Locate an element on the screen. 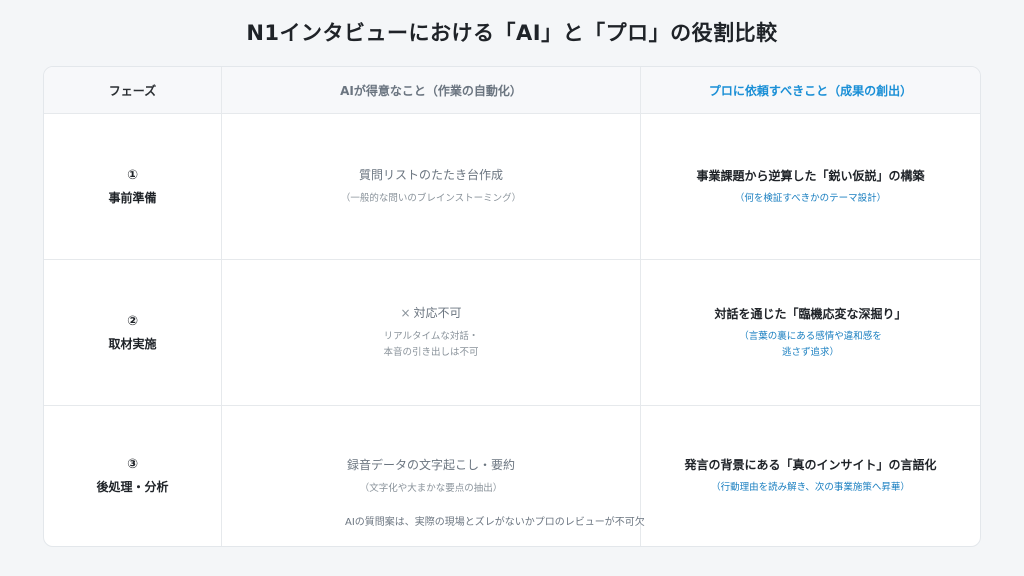 Image resolution: width=1024 pixels, height=576 pixels. pro-sub-text: （行動理由を読み解き、次の事業施策へ昇華） is located at coordinates (810, 487).